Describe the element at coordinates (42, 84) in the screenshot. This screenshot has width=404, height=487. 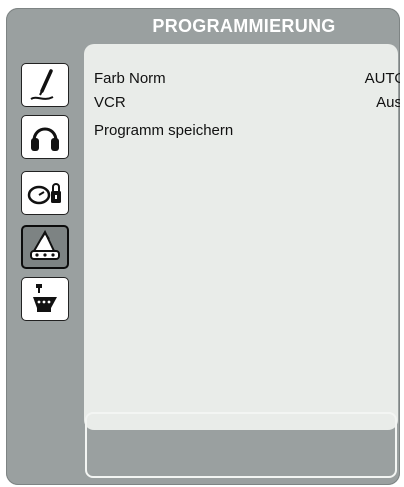
I see `picture-settings-icon` at that location.